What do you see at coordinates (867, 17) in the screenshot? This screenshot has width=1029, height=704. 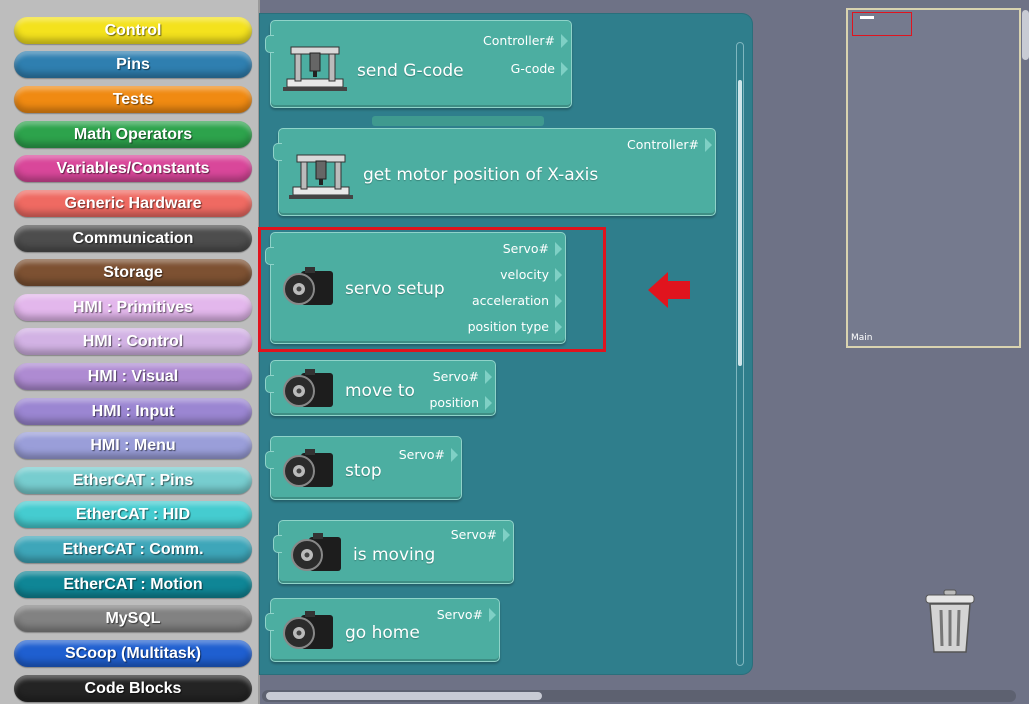 I see `minimap-block-marker` at bounding box center [867, 17].